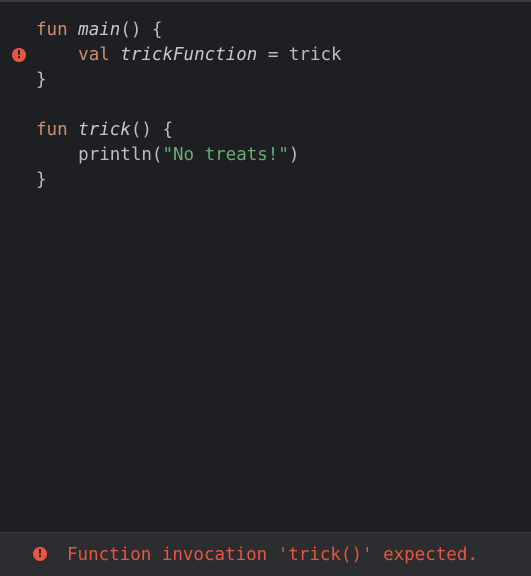 This screenshot has height=576, width=531. I want to click on code-line-7: }, so click(41, 180).